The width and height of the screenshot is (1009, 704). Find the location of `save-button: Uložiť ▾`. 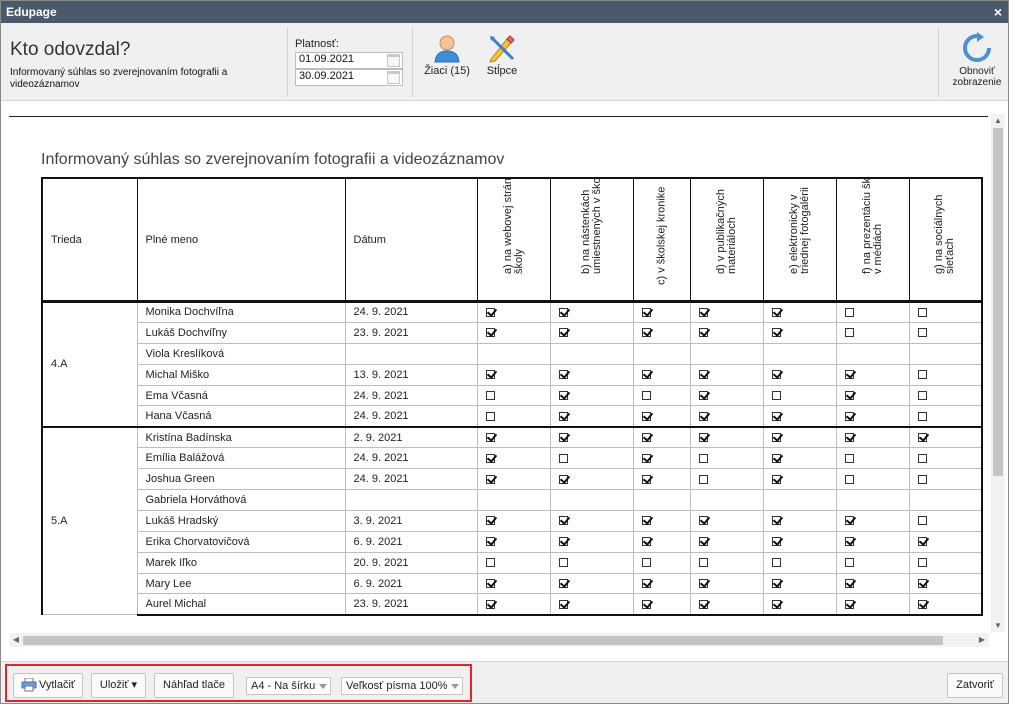

save-button: Uložiť ▾ is located at coordinates (118, 685).